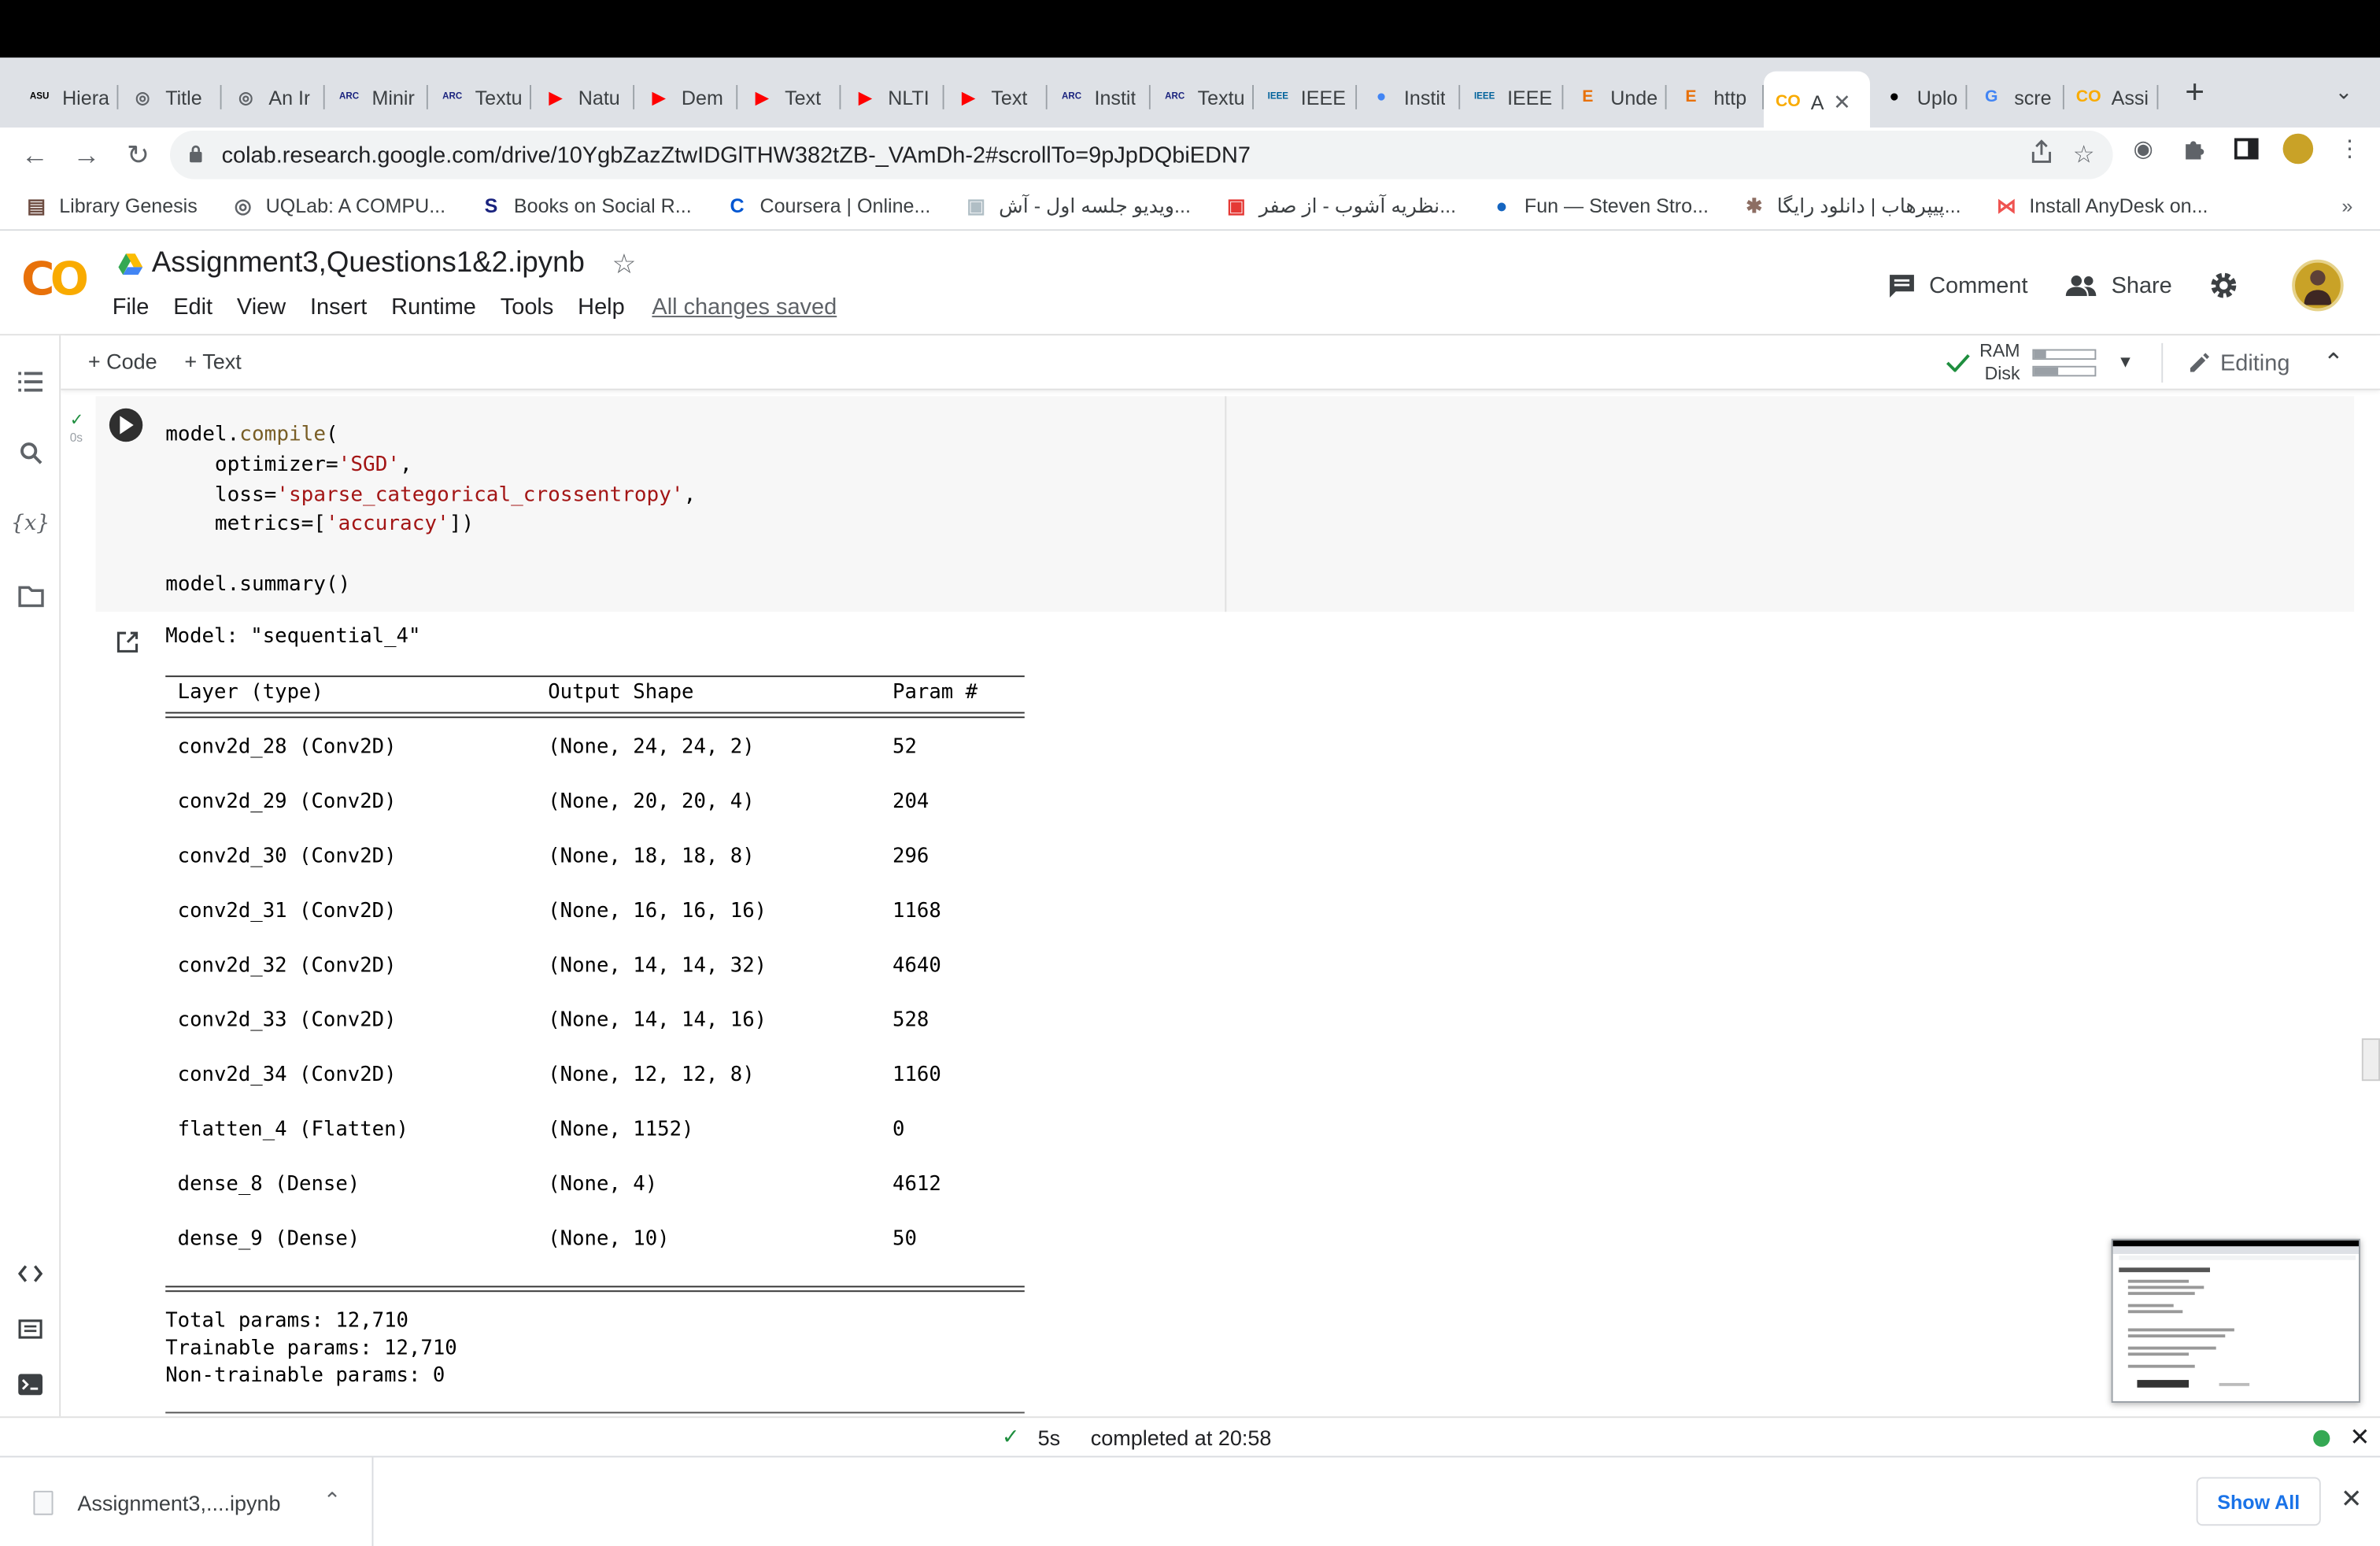 This screenshot has height=1546, width=2380. Describe the element at coordinates (67, 98) in the screenshot. I see `browser-tab: ASU Hiera` at that location.